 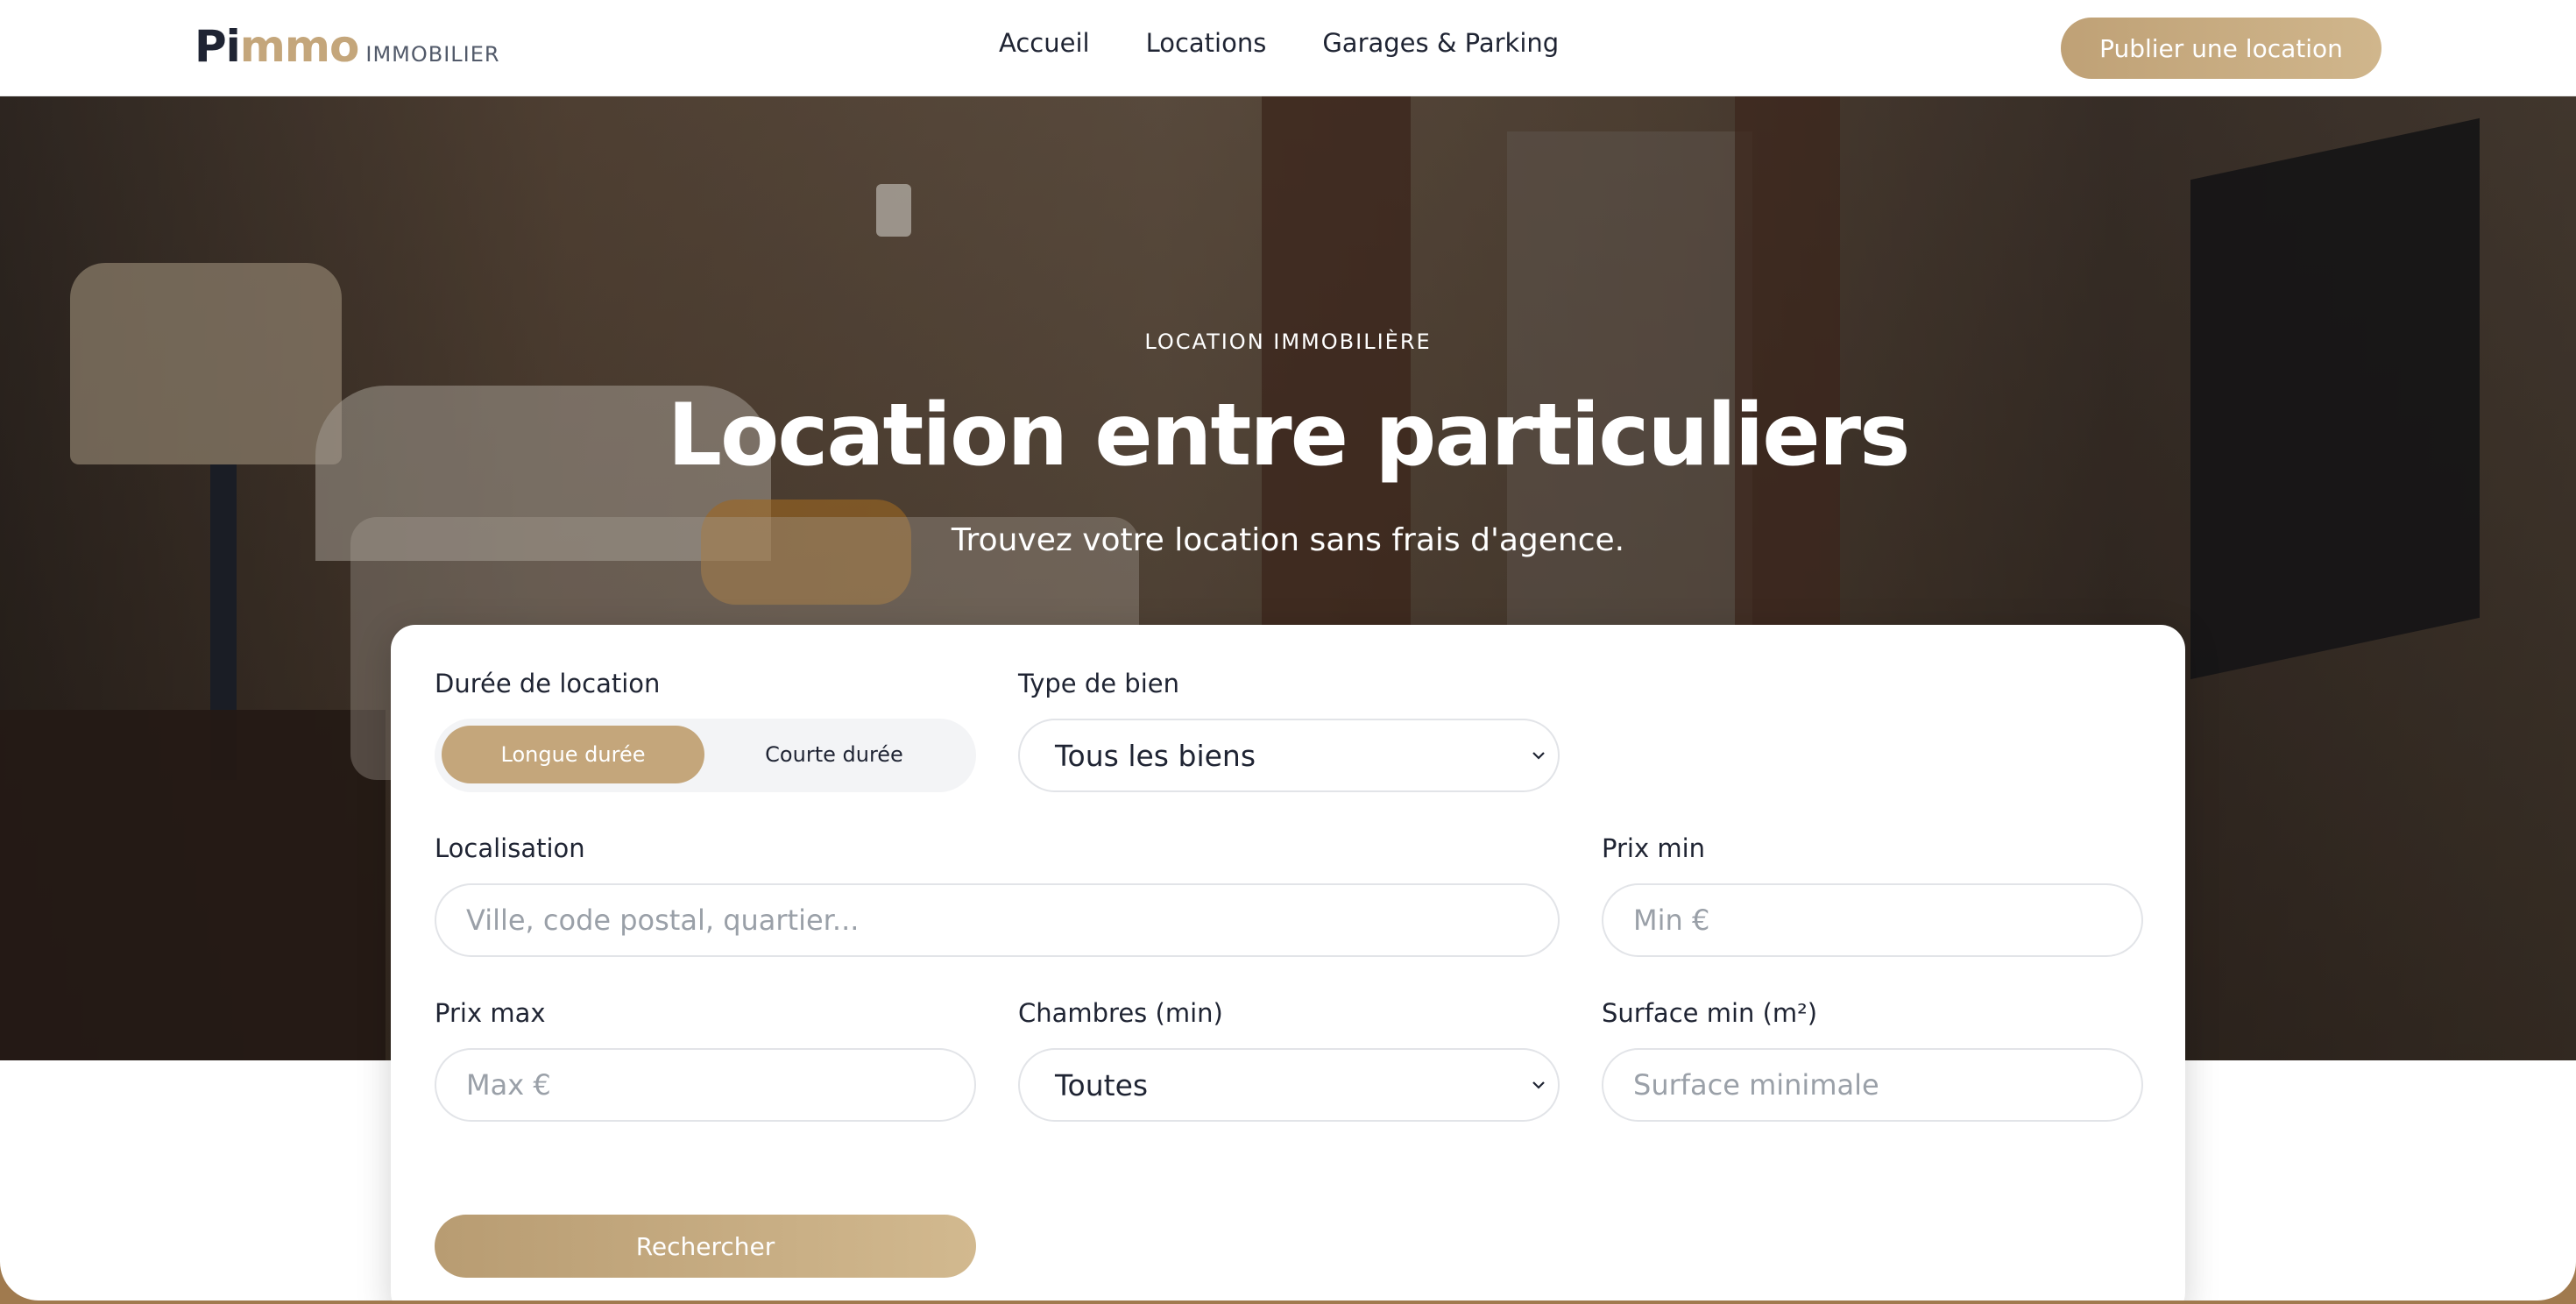 What do you see at coordinates (1710, 1013) in the screenshot?
I see `surface-min-label: Surface min (m²)` at bounding box center [1710, 1013].